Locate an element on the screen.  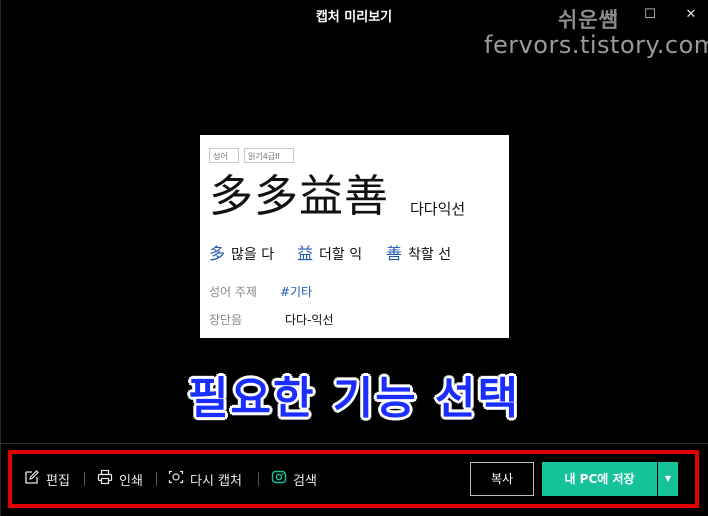
character-hanja: 益 is located at coordinates (305, 253).